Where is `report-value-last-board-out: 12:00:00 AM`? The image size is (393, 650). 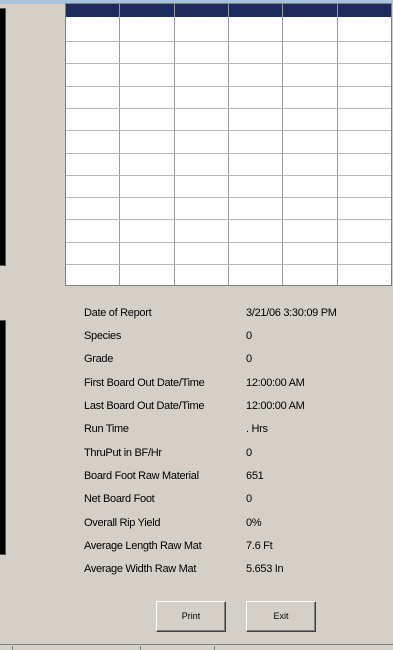
report-value-last-board-out: 12:00:00 AM is located at coordinates (275, 406).